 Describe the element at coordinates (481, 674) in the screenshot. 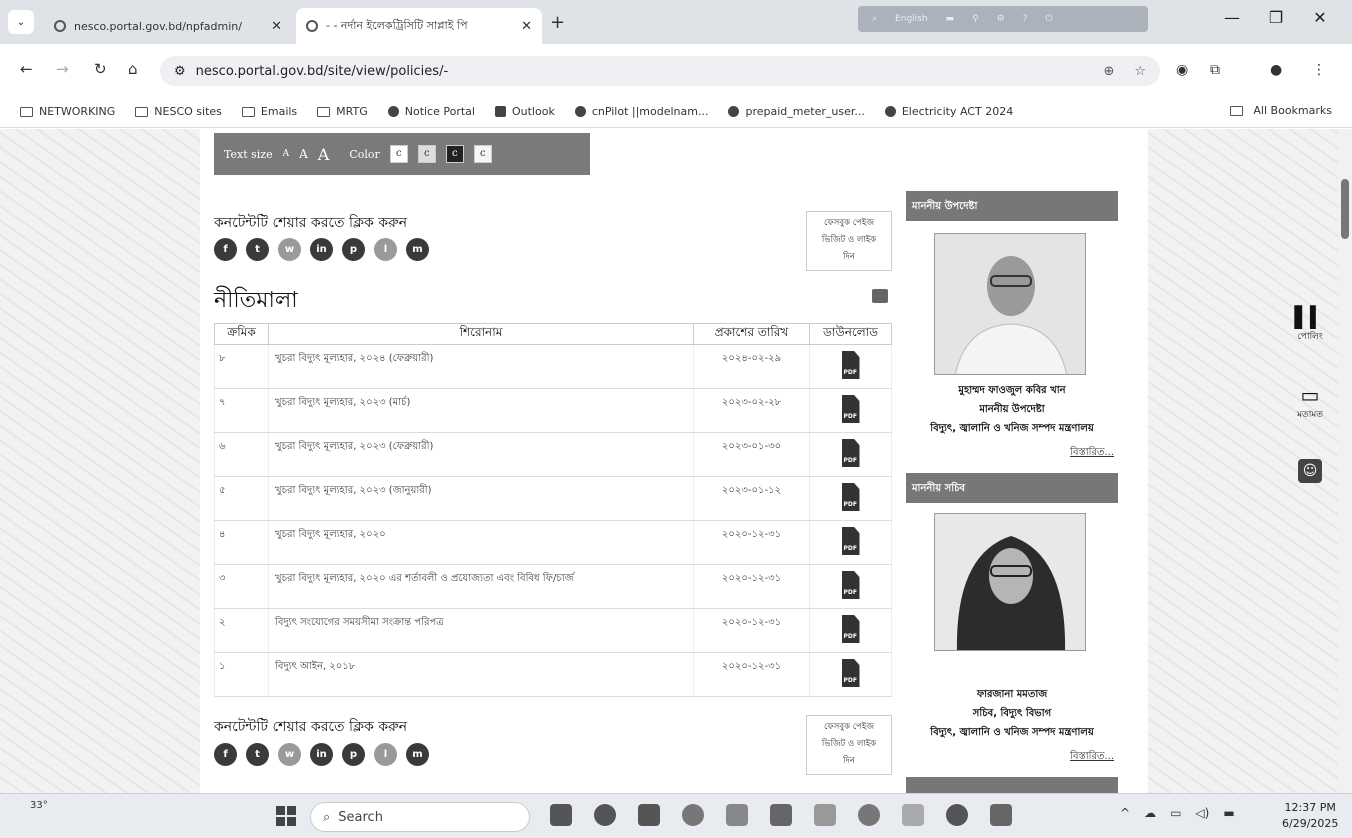

I see `row-title: বিদ্যুৎ আইন, ২০১৮` at that location.